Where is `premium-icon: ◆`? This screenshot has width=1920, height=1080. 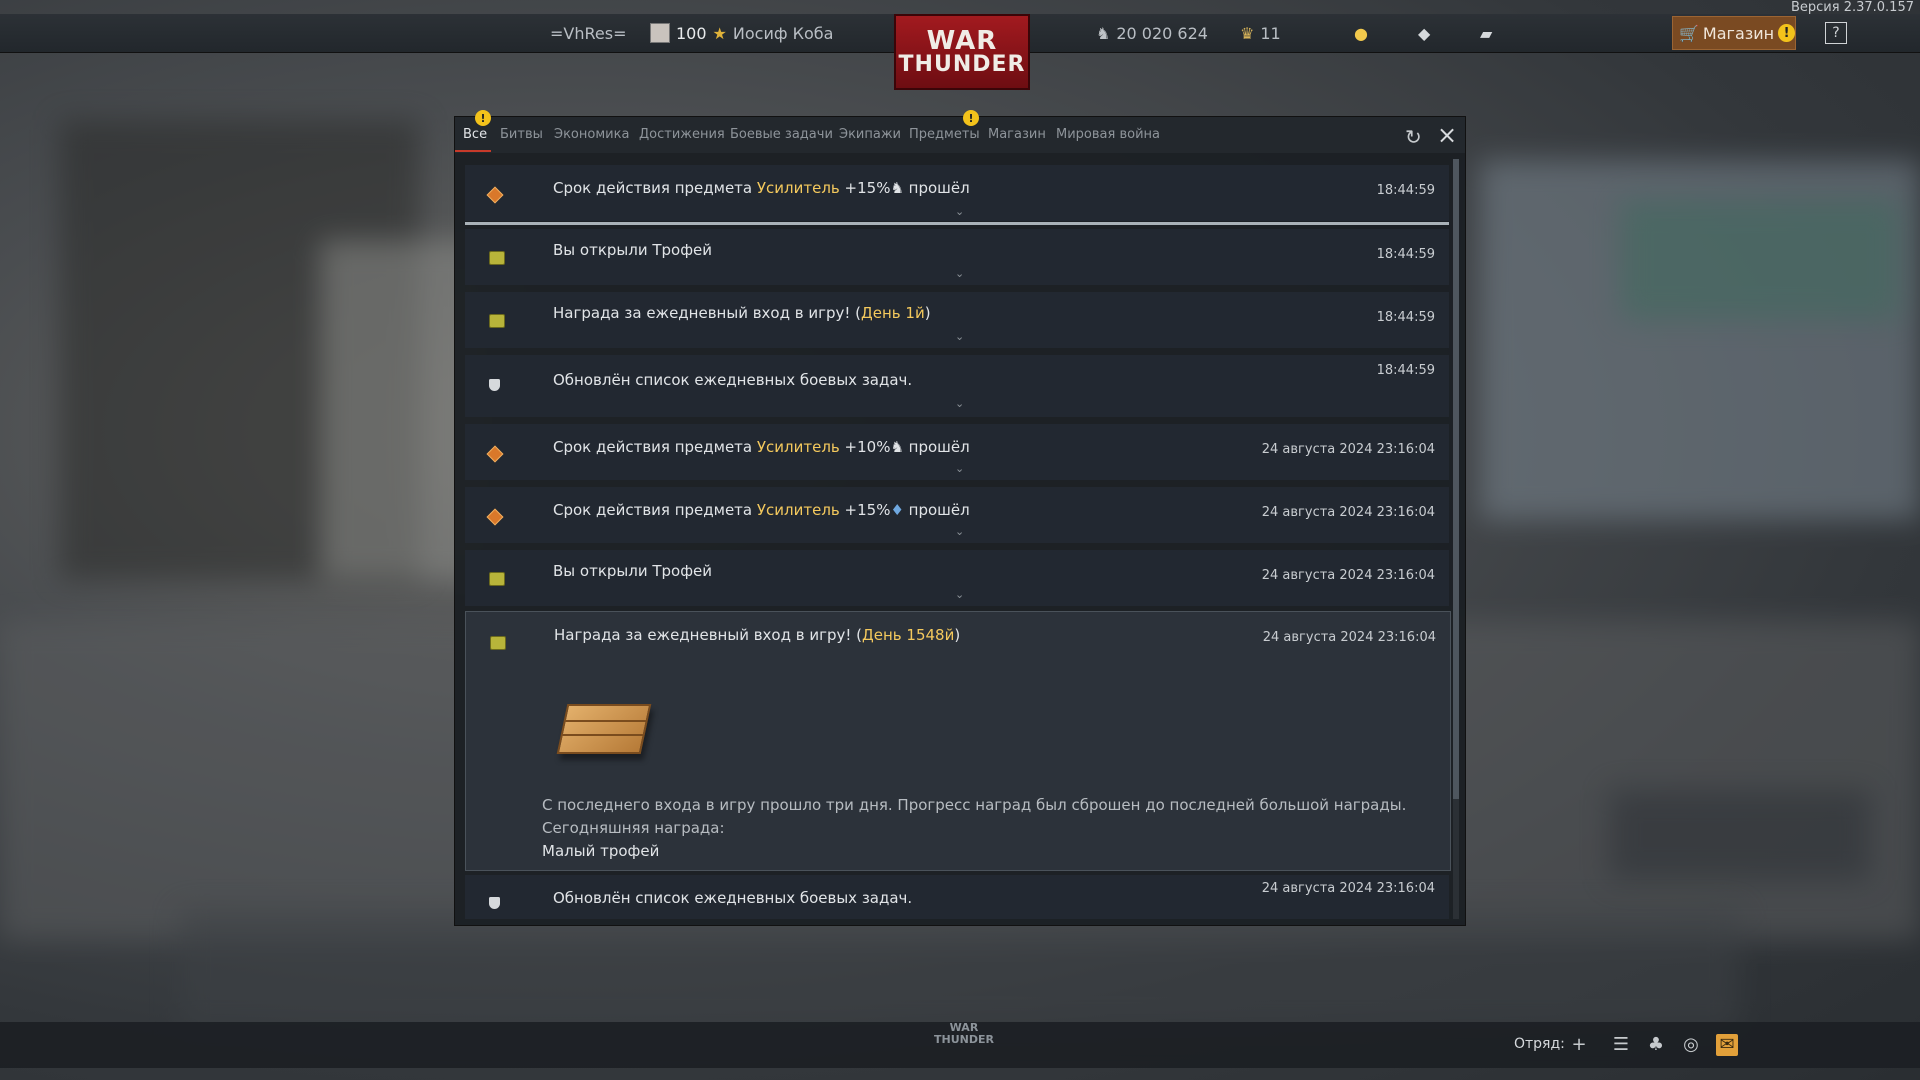 premium-icon: ◆ is located at coordinates (1424, 33).